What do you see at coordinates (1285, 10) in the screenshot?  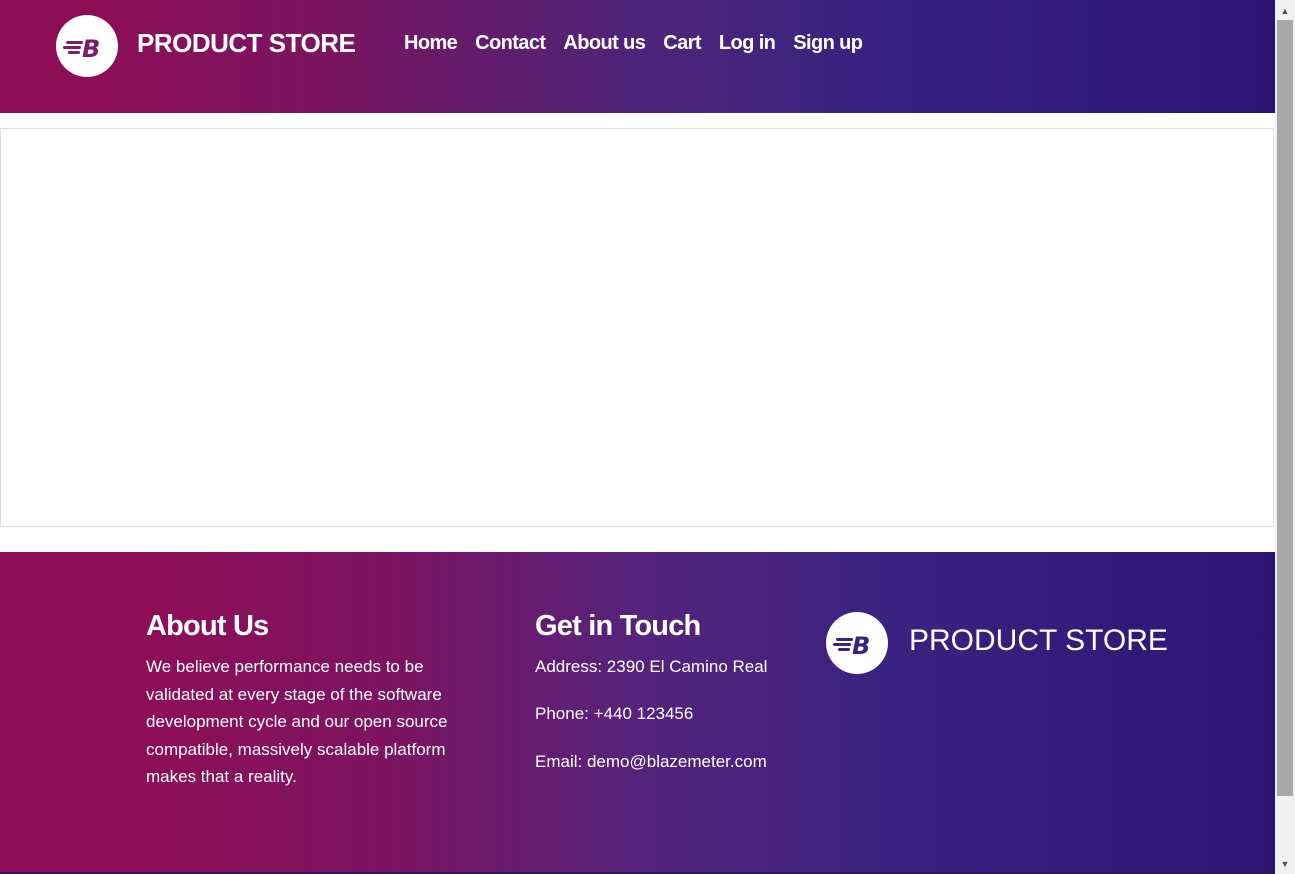 I see `scroll-up-arrow-icon: ▲` at bounding box center [1285, 10].